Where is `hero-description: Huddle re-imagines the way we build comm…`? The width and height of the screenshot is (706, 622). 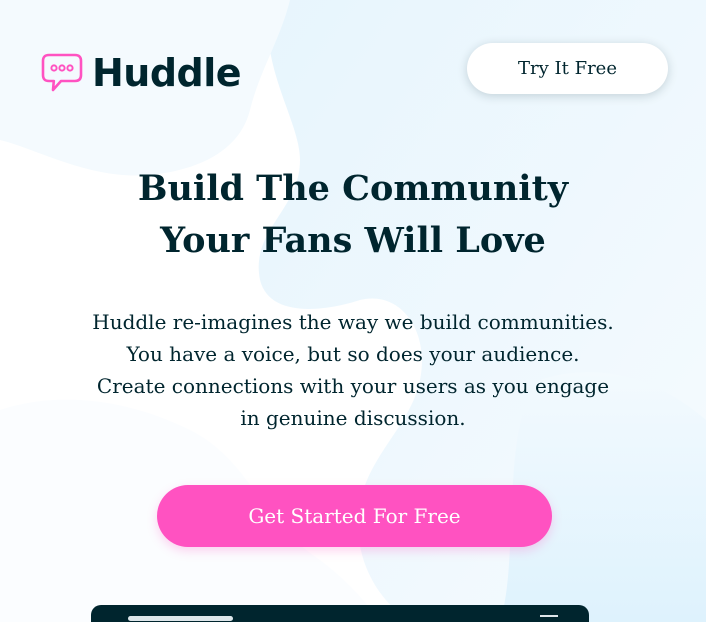 hero-description: Huddle re-imagines the way we build comm… is located at coordinates (353, 370).